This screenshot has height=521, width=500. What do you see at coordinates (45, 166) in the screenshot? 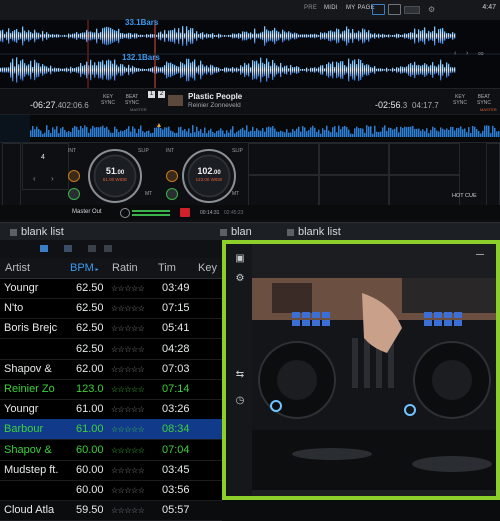
I see `left-panel: 4 ‹ ›` at bounding box center [45, 166].